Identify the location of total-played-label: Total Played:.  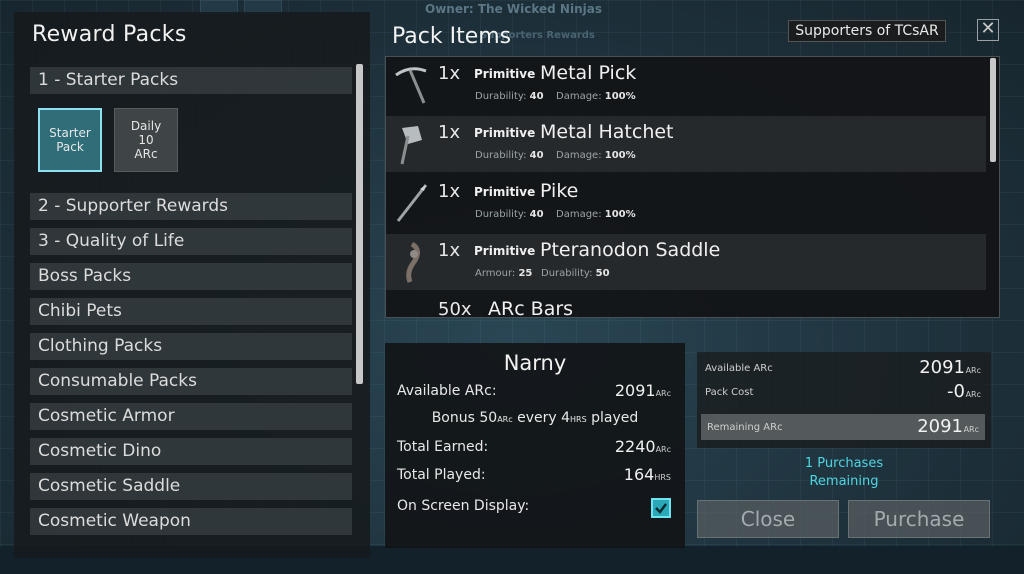
(441, 475).